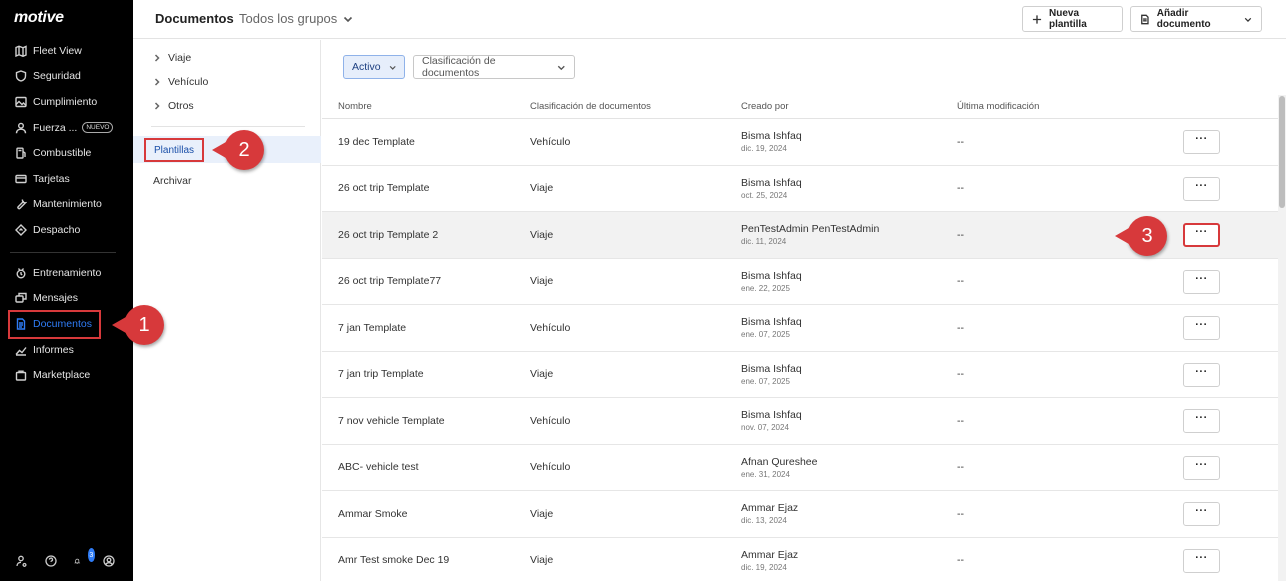 Image resolution: width=1286 pixels, height=581 pixels. What do you see at coordinates (374, 67) in the screenshot?
I see `status-filter: Activo` at bounding box center [374, 67].